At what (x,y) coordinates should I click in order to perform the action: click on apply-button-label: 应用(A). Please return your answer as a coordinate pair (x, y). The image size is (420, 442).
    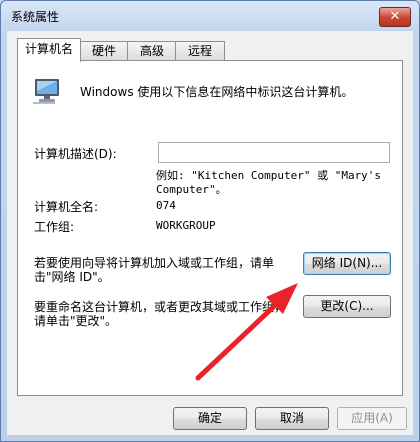
    Looking at the image, I should click on (372, 418).